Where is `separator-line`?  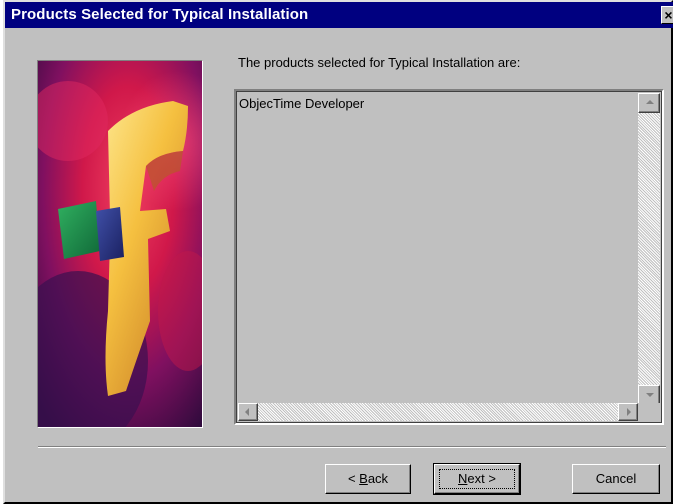 separator-line is located at coordinates (352, 447).